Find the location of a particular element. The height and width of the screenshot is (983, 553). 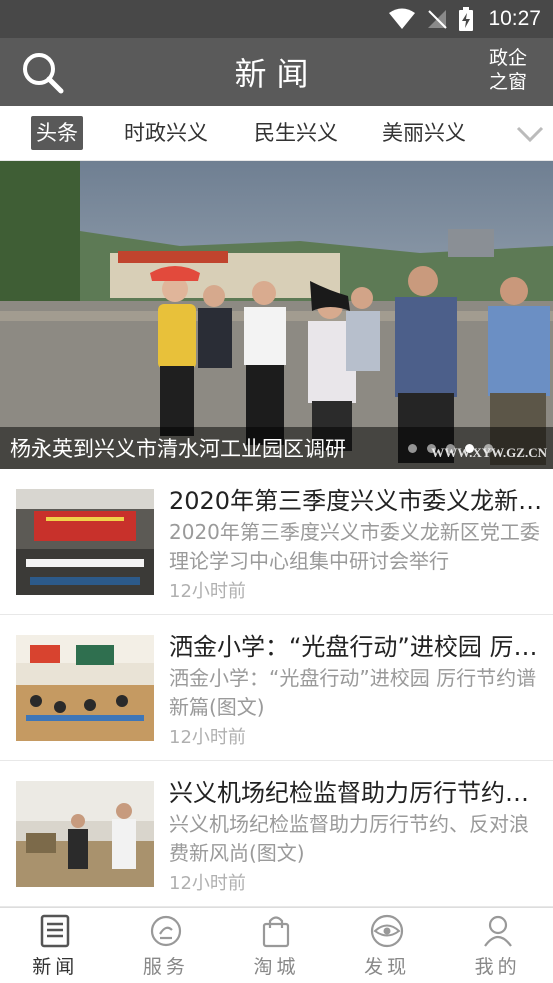

page-title: 新闻 is located at coordinates (276, 74).